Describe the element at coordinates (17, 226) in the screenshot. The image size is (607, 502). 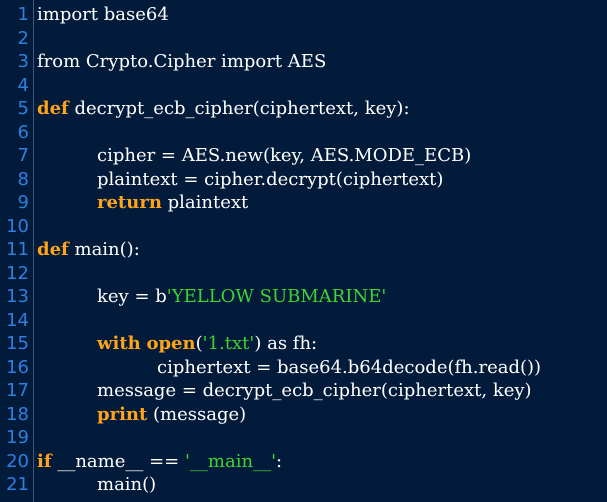
I see `line-number: 10` at that location.